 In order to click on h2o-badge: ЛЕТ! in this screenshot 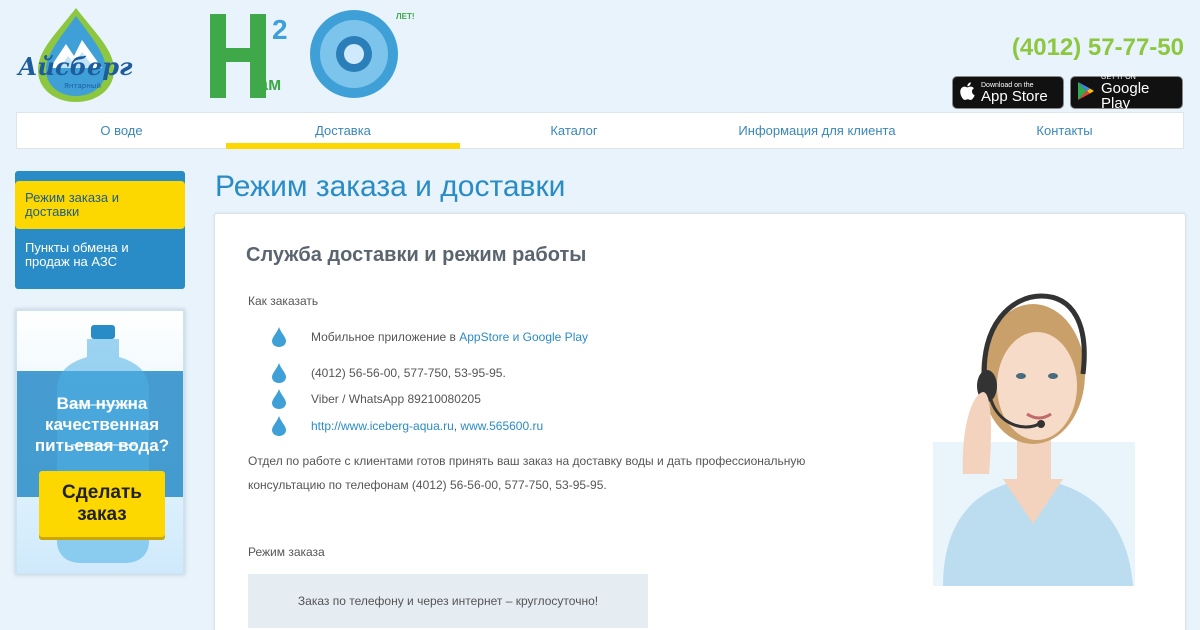, I will do `click(405, 16)`.